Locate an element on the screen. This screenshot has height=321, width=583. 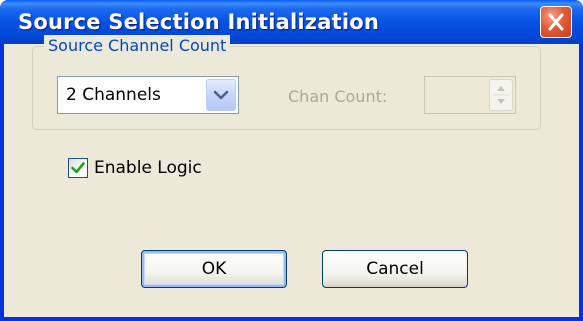
chevron-down-icon is located at coordinates (221, 95).